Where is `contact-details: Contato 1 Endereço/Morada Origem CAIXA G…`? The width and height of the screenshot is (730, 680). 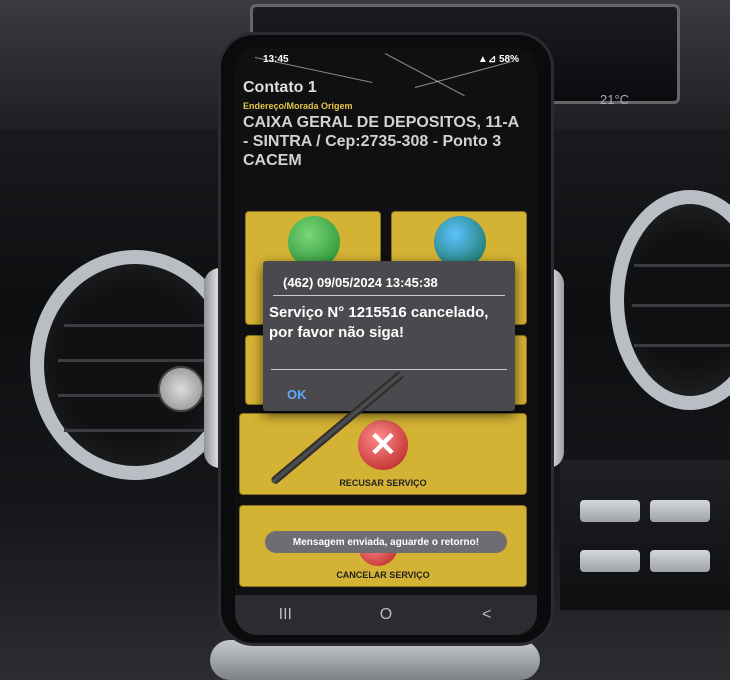
contact-details: Contato 1 Endereço/Morada Origem CAIXA G… is located at coordinates (386, 138).